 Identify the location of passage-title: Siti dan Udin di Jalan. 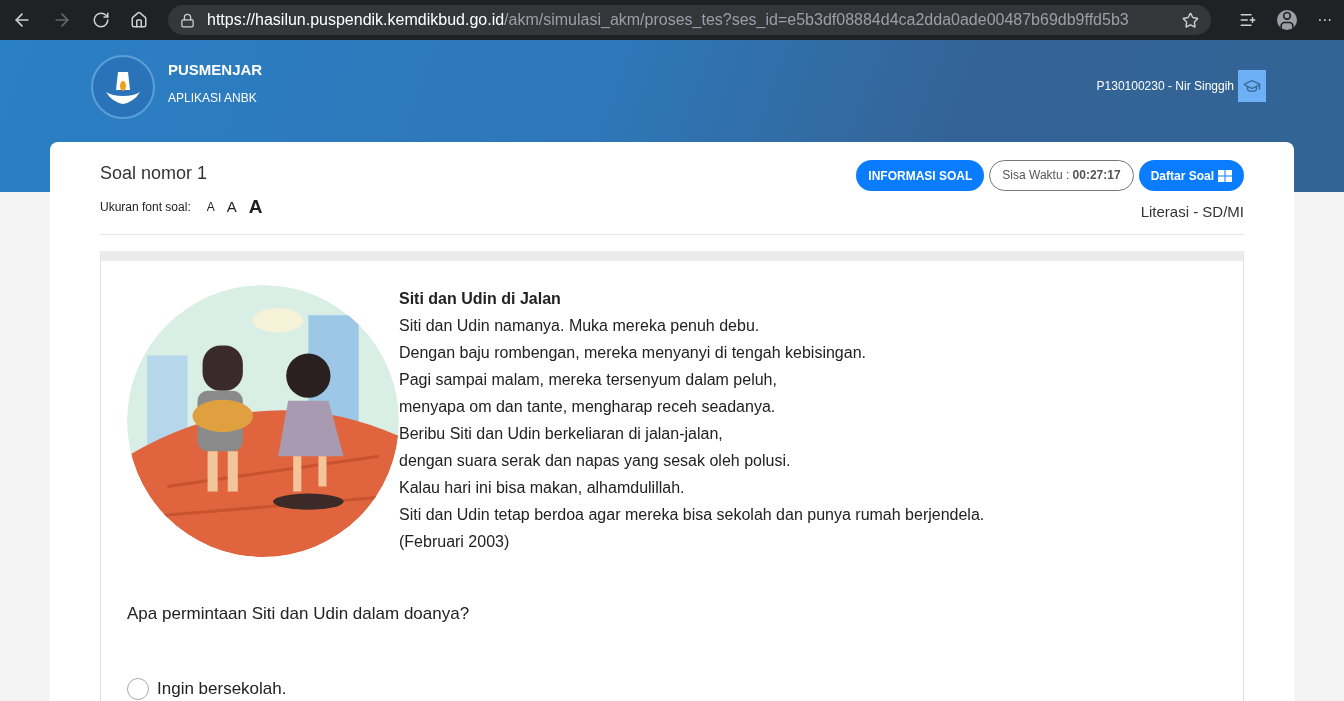
(480, 298).